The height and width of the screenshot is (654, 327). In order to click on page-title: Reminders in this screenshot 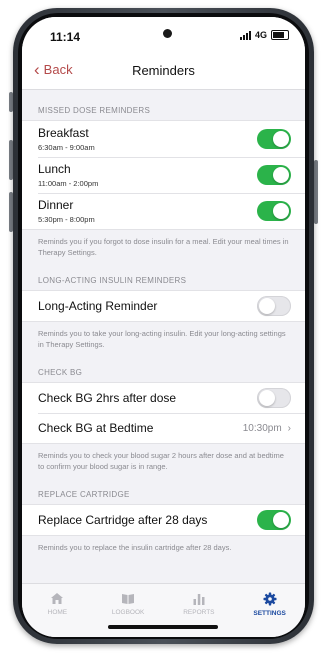, I will do `click(163, 70)`.